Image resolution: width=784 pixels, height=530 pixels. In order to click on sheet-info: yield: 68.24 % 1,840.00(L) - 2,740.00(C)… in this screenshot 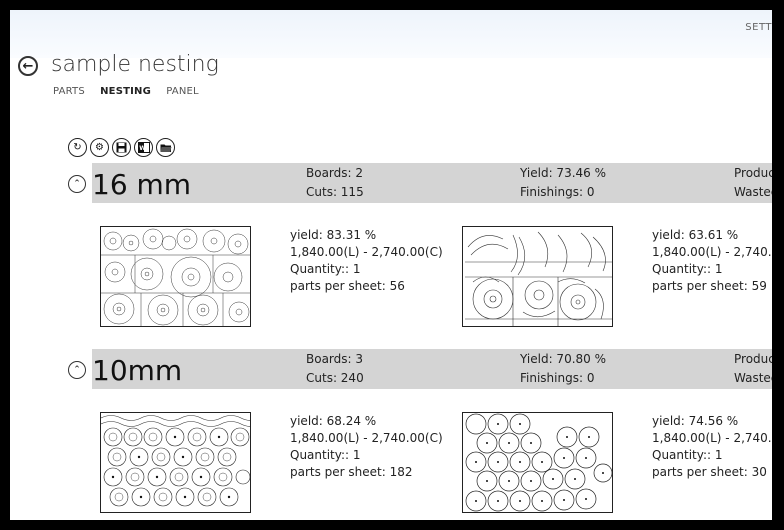, I will do `click(366, 447)`.